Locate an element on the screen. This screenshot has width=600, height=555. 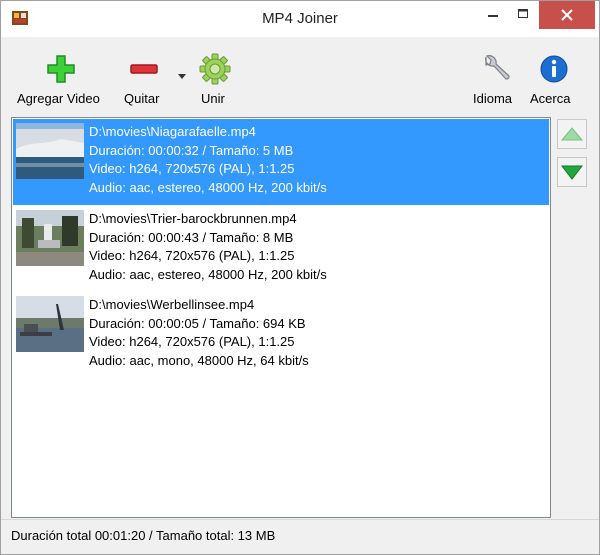
maximize-button is located at coordinates (523, 15).